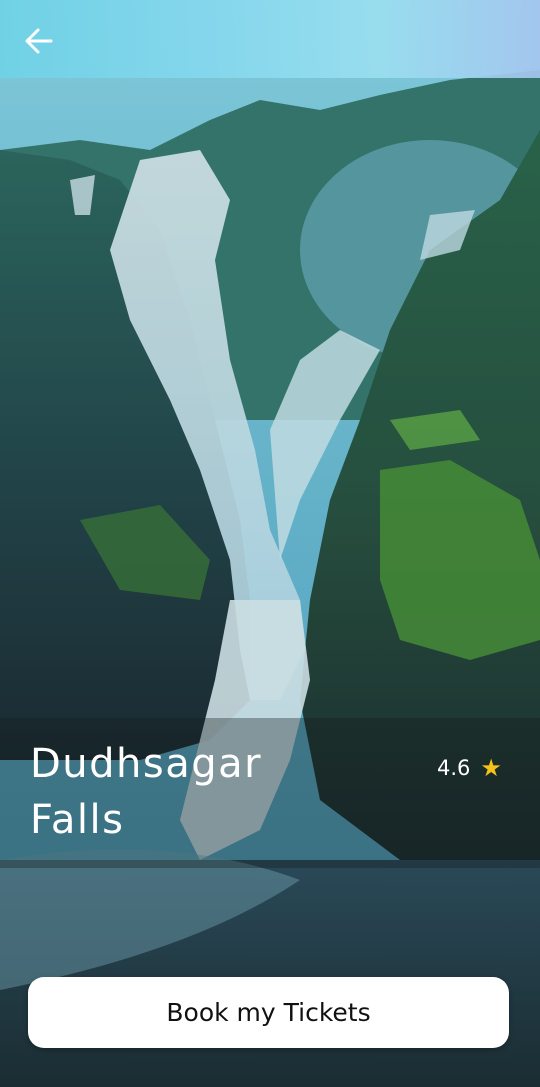 The width and height of the screenshot is (540, 1087). What do you see at coordinates (270, 39) in the screenshot?
I see `header-bar` at bounding box center [270, 39].